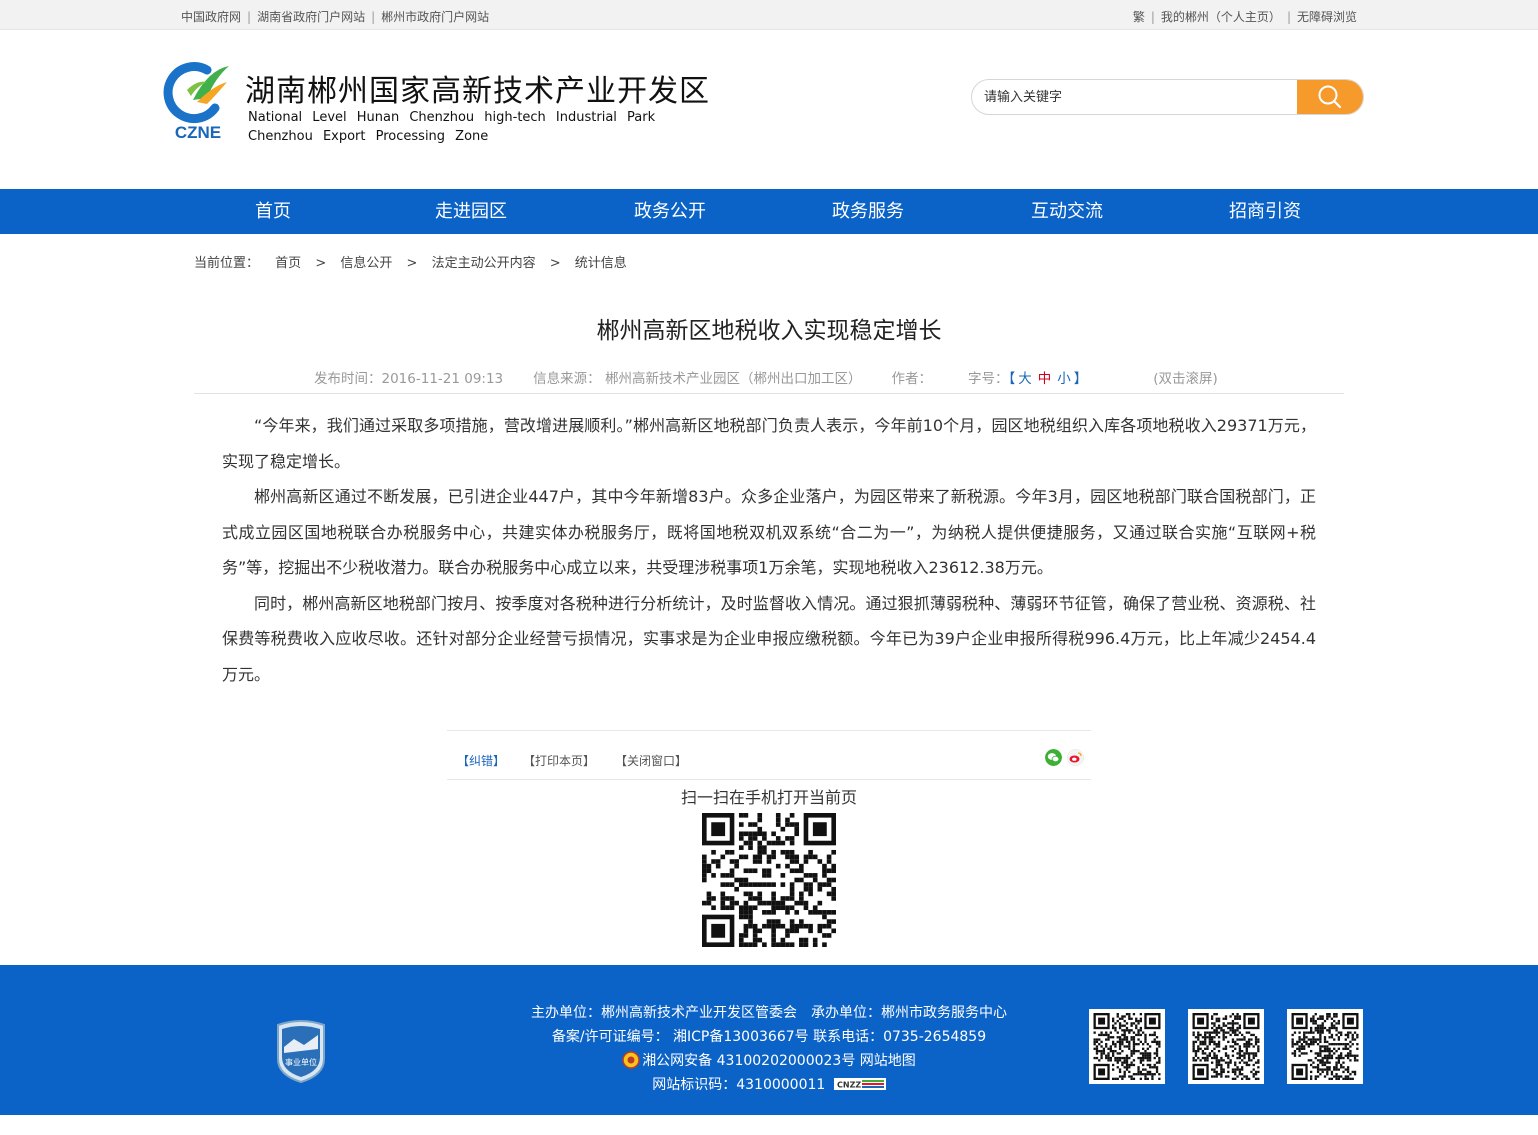 The image size is (1538, 1135). Describe the element at coordinates (471, 211) in the screenshot. I see `nav-item-about-park: 走进园区` at that location.